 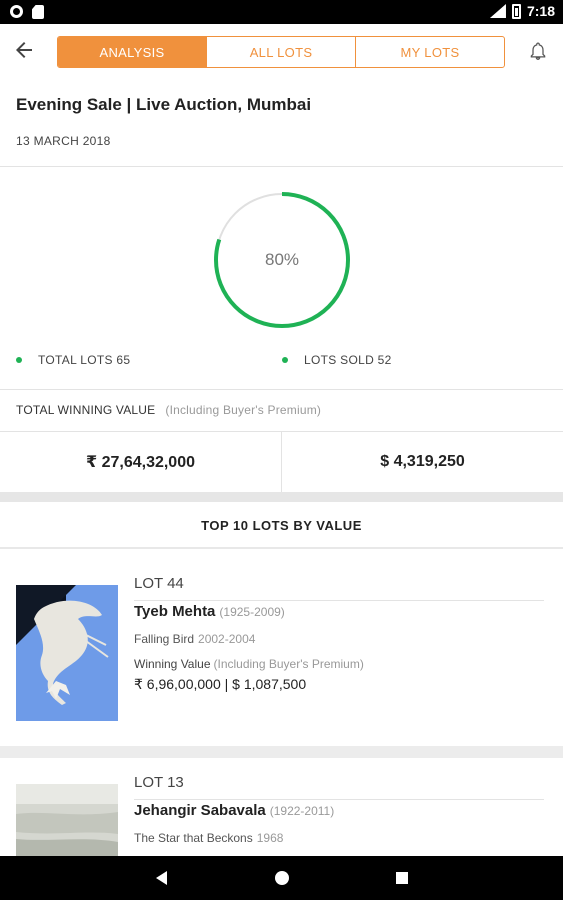 I want to click on wv-note: (Including Buyer's Premium), so click(x=288, y=664).